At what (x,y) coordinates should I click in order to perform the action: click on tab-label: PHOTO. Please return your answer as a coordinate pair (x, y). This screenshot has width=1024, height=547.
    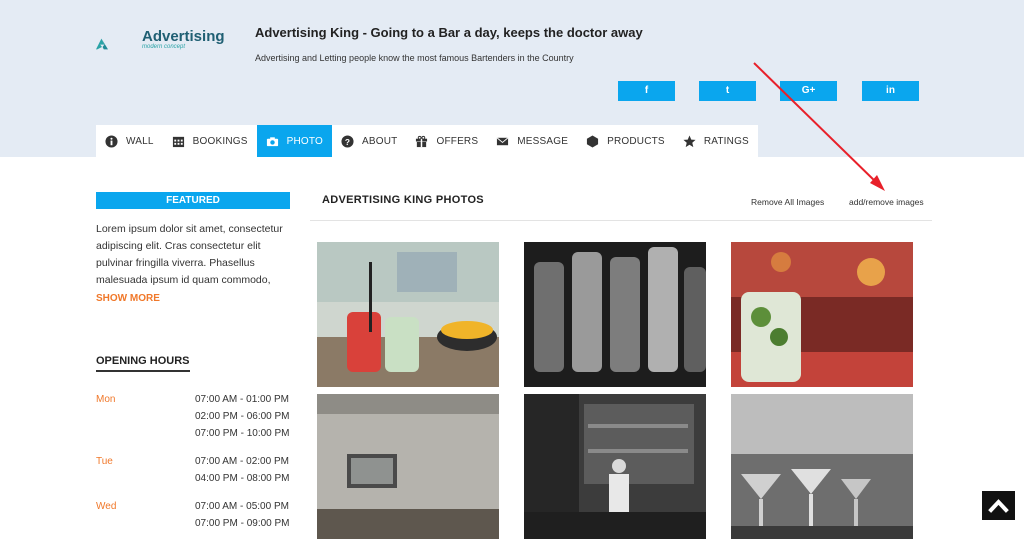
    Looking at the image, I should click on (305, 141).